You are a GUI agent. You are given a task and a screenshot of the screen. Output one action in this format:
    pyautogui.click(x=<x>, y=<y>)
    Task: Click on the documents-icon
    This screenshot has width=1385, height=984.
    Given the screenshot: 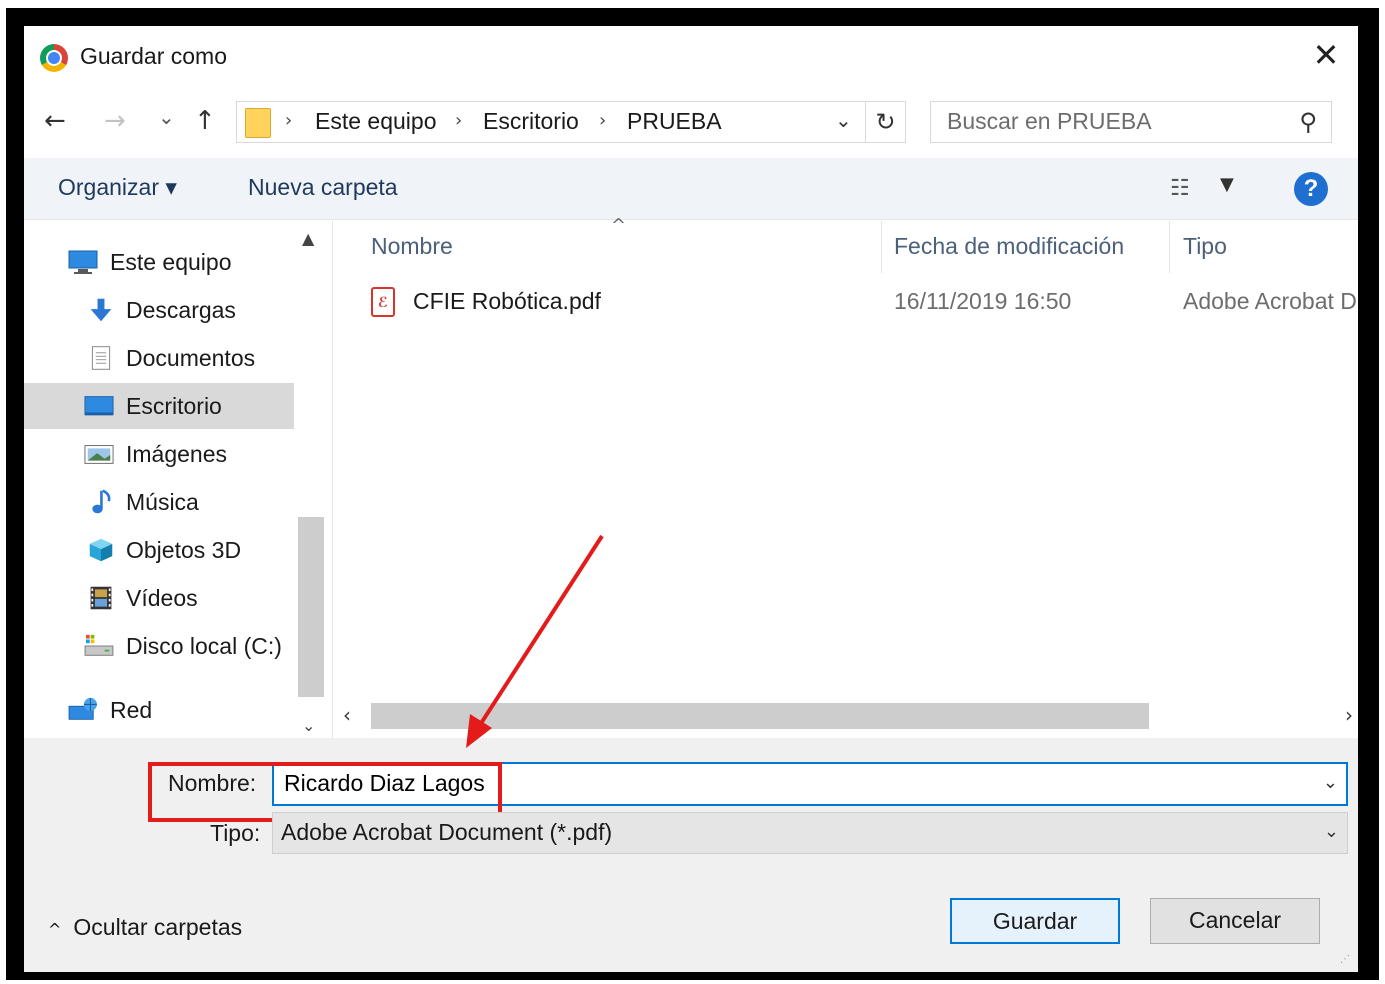 What is the action you would take?
    pyautogui.click(x=101, y=358)
    